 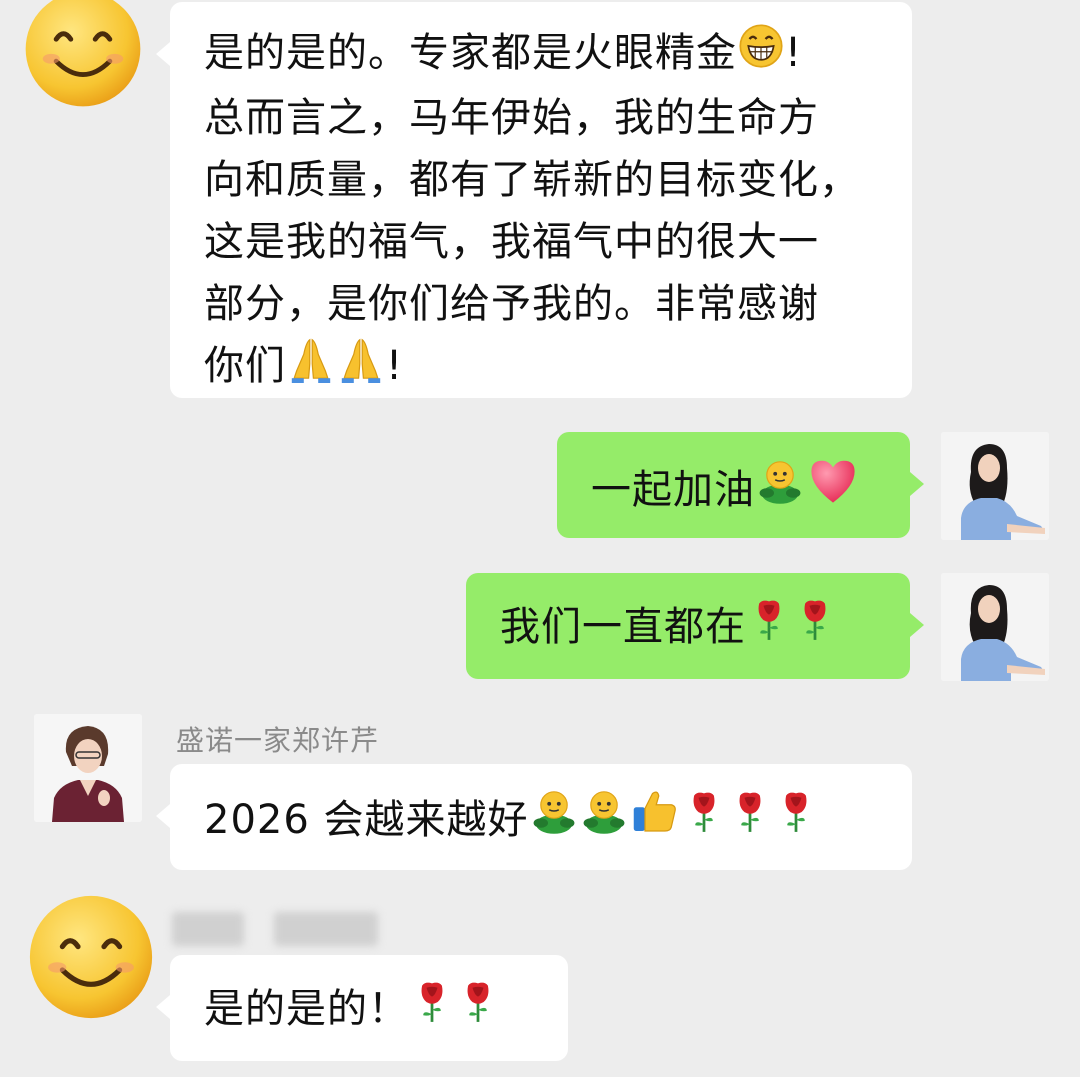 What do you see at coordinates (511, 242) in the screenshot?
I see `message-text-segment: 这是我的福气，我福气中的很大一` at bounding box center [511, 242].